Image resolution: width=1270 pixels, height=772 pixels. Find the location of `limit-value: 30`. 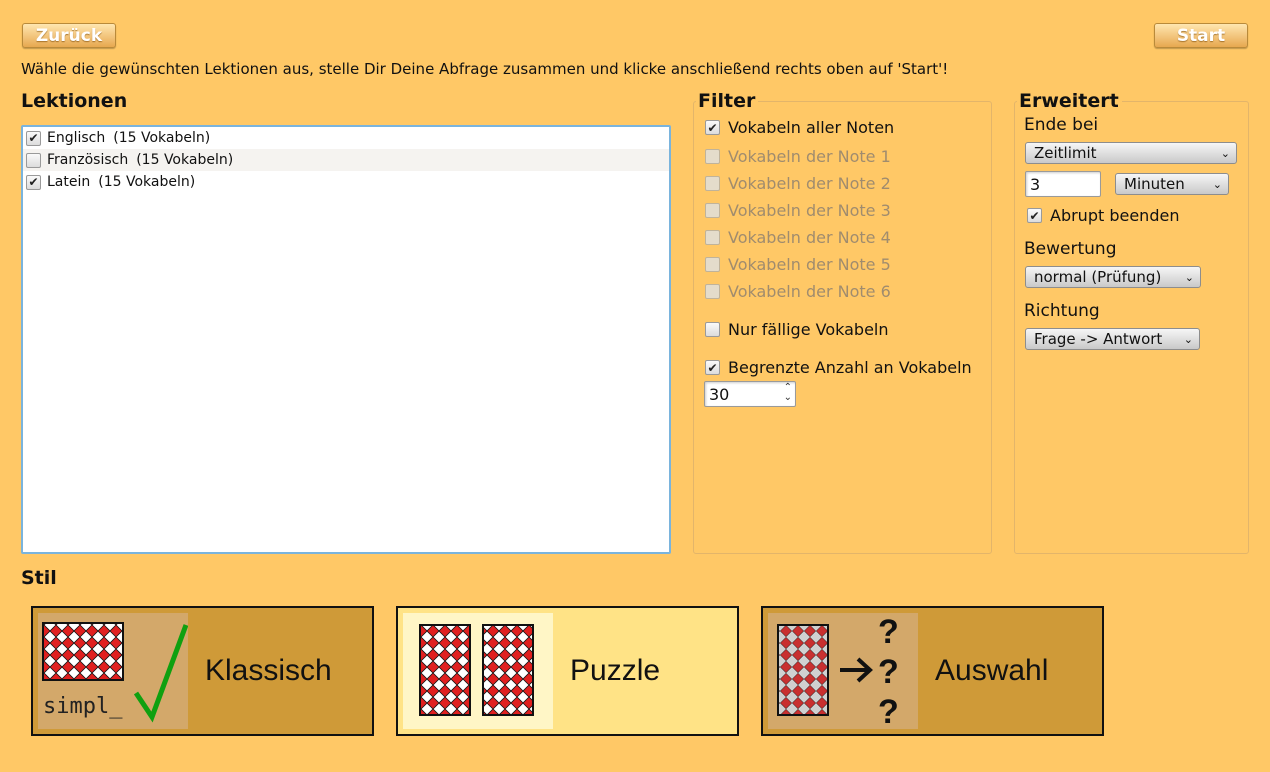

limit-value: 30 is located at coordinates (719, 394).